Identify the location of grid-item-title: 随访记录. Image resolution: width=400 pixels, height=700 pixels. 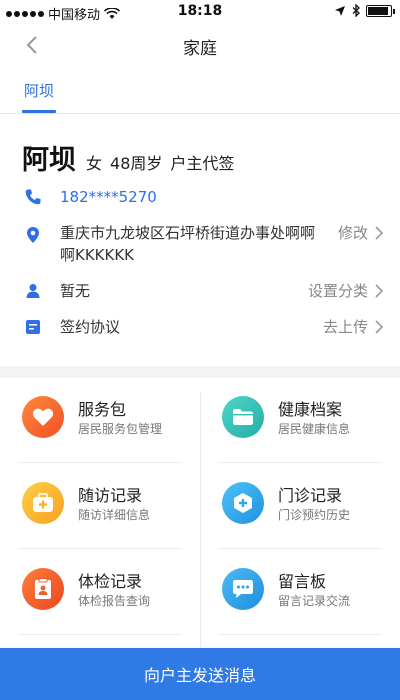
(110, 495).